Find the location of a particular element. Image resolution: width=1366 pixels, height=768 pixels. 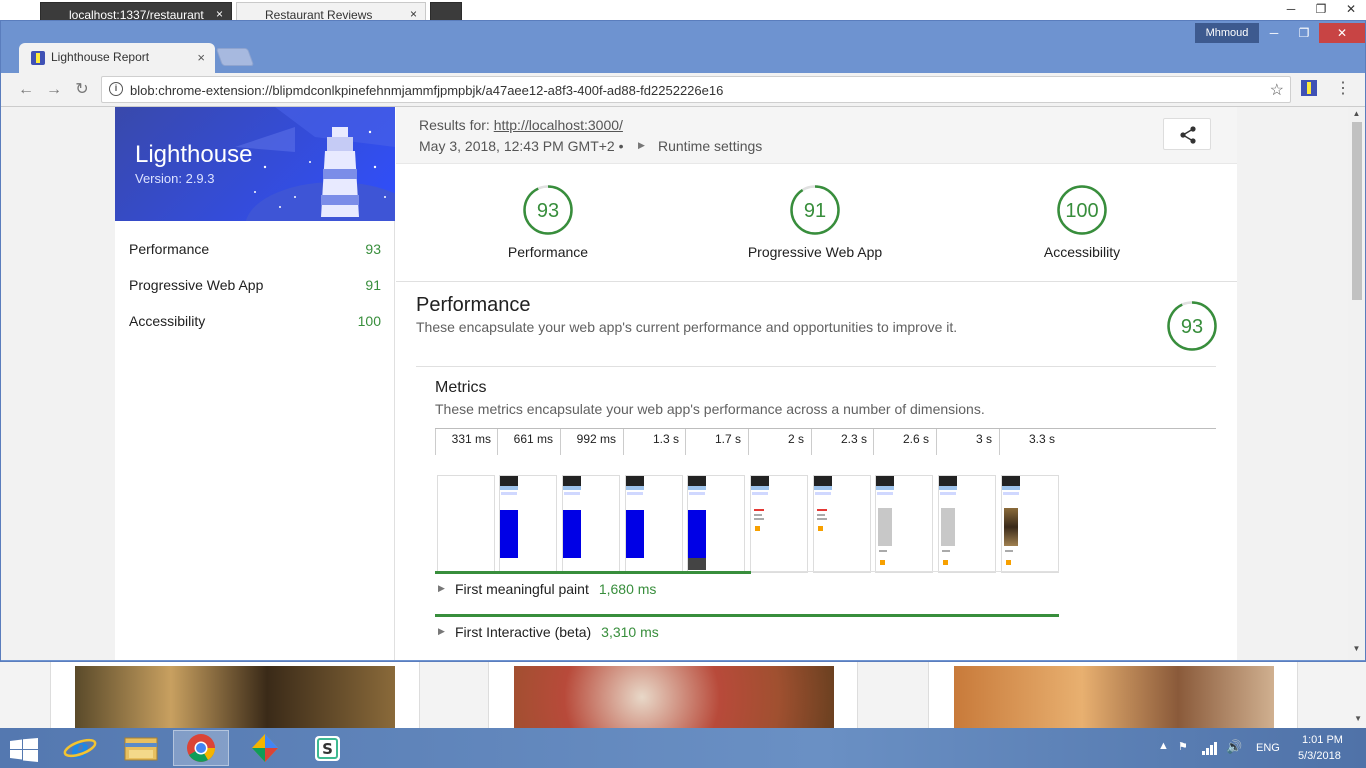

restaurant-photo is located at coordinates (235, 697).